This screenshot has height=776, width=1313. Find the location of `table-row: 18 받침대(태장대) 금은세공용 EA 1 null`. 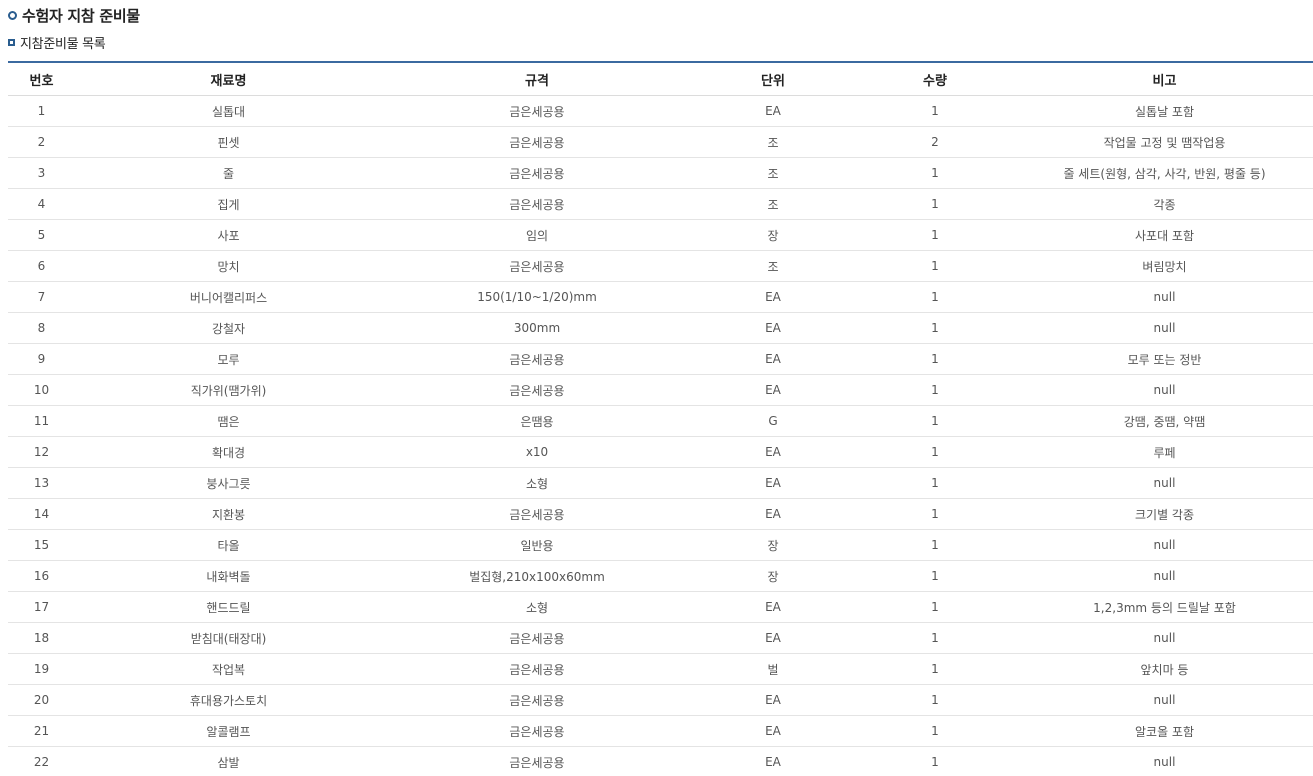

table-row: 18 받침대(태장대) 금은세공용 EA 1 null is located at coordinates (660, 638).